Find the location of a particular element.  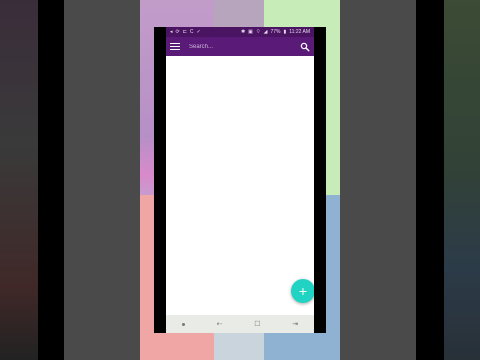

notification-icon: ◂ is located at coordinates (171, 32).